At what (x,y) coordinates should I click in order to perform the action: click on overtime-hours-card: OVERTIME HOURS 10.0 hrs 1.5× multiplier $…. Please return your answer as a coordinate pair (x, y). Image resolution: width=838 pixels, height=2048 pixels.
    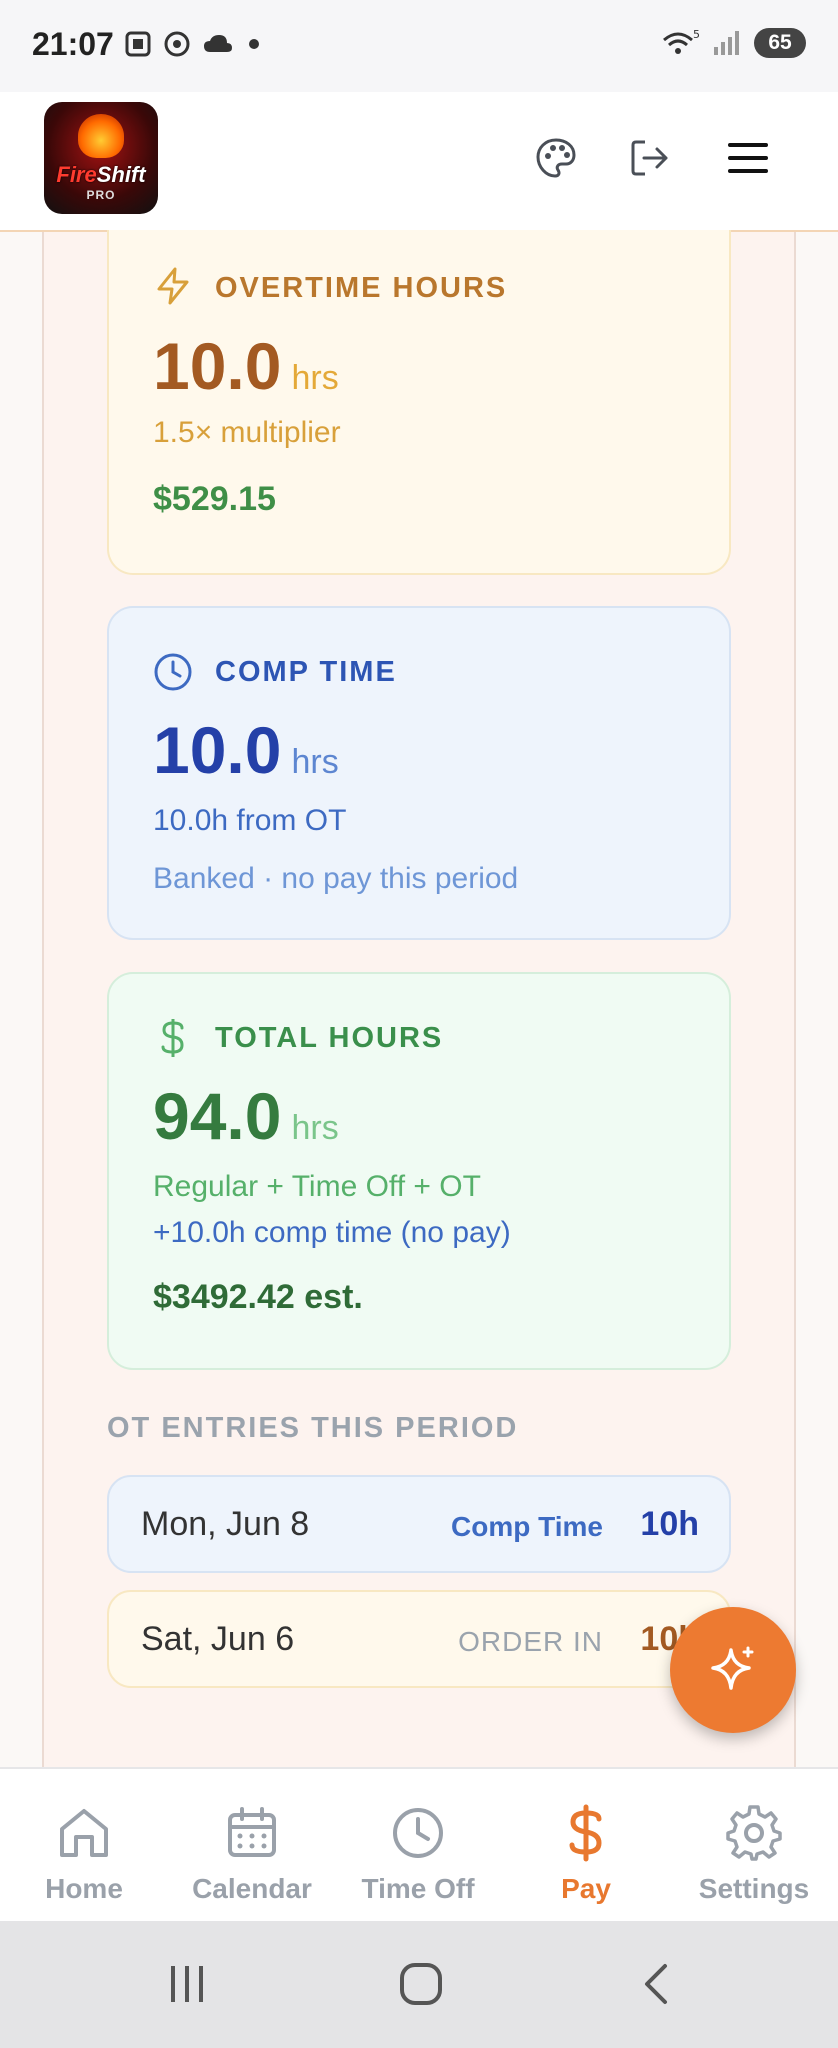
    Looking at the image, I should click on (419, 402).